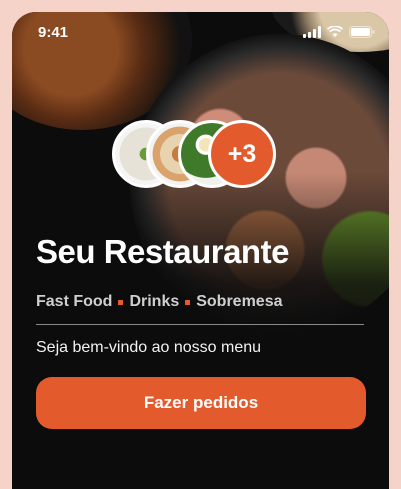 This screenshot has height=489, width=401. Describe the element at coordinates (154, 301) in the screenshot. I see `category-drinks: Drinks` at that location.